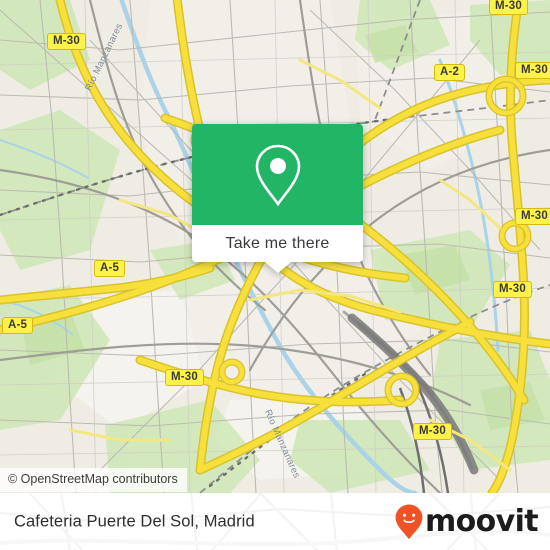 The image size is (550, 550). What do you see at coordinates (134, 521) in the screenshot?
I see `place-title: Cafeteria Puerte Del Sol, Madrid` at bounding box center [134, 521].